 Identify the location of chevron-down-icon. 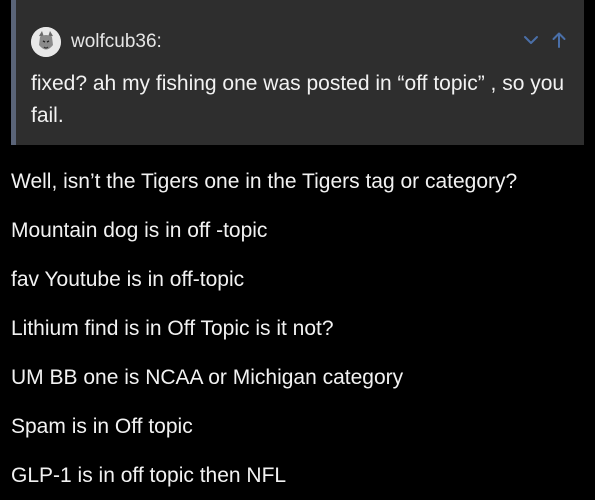
(531, 40).